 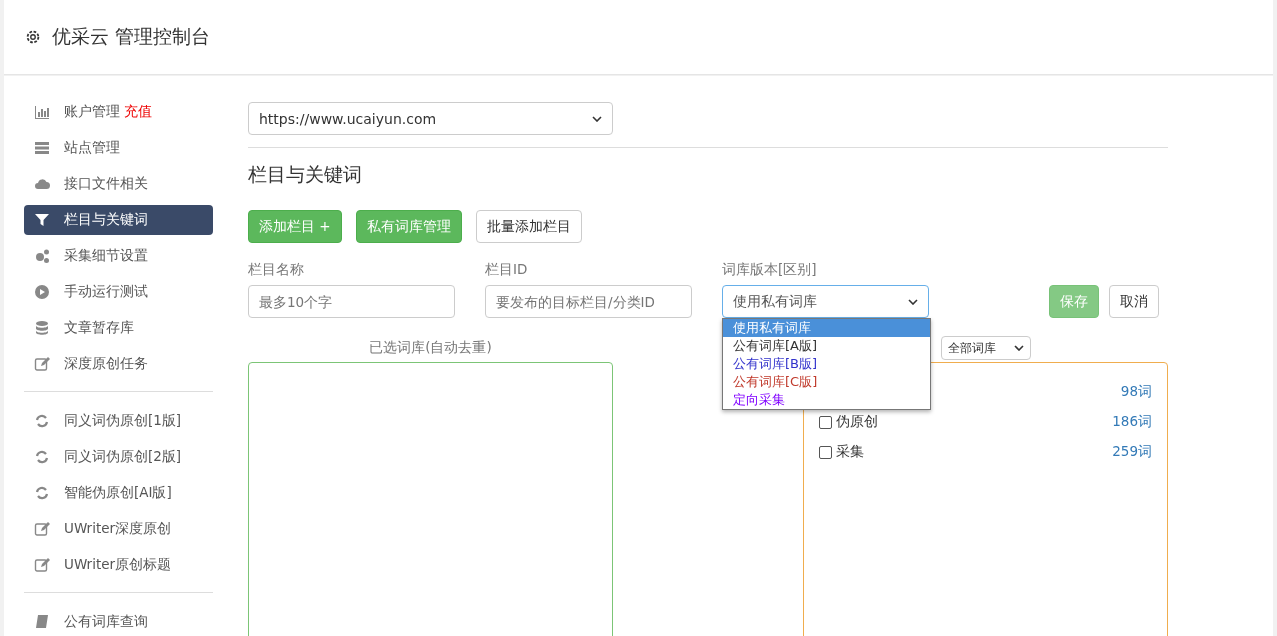 I want to click on cancel-button: 取消, so click(x=1134, y=301).